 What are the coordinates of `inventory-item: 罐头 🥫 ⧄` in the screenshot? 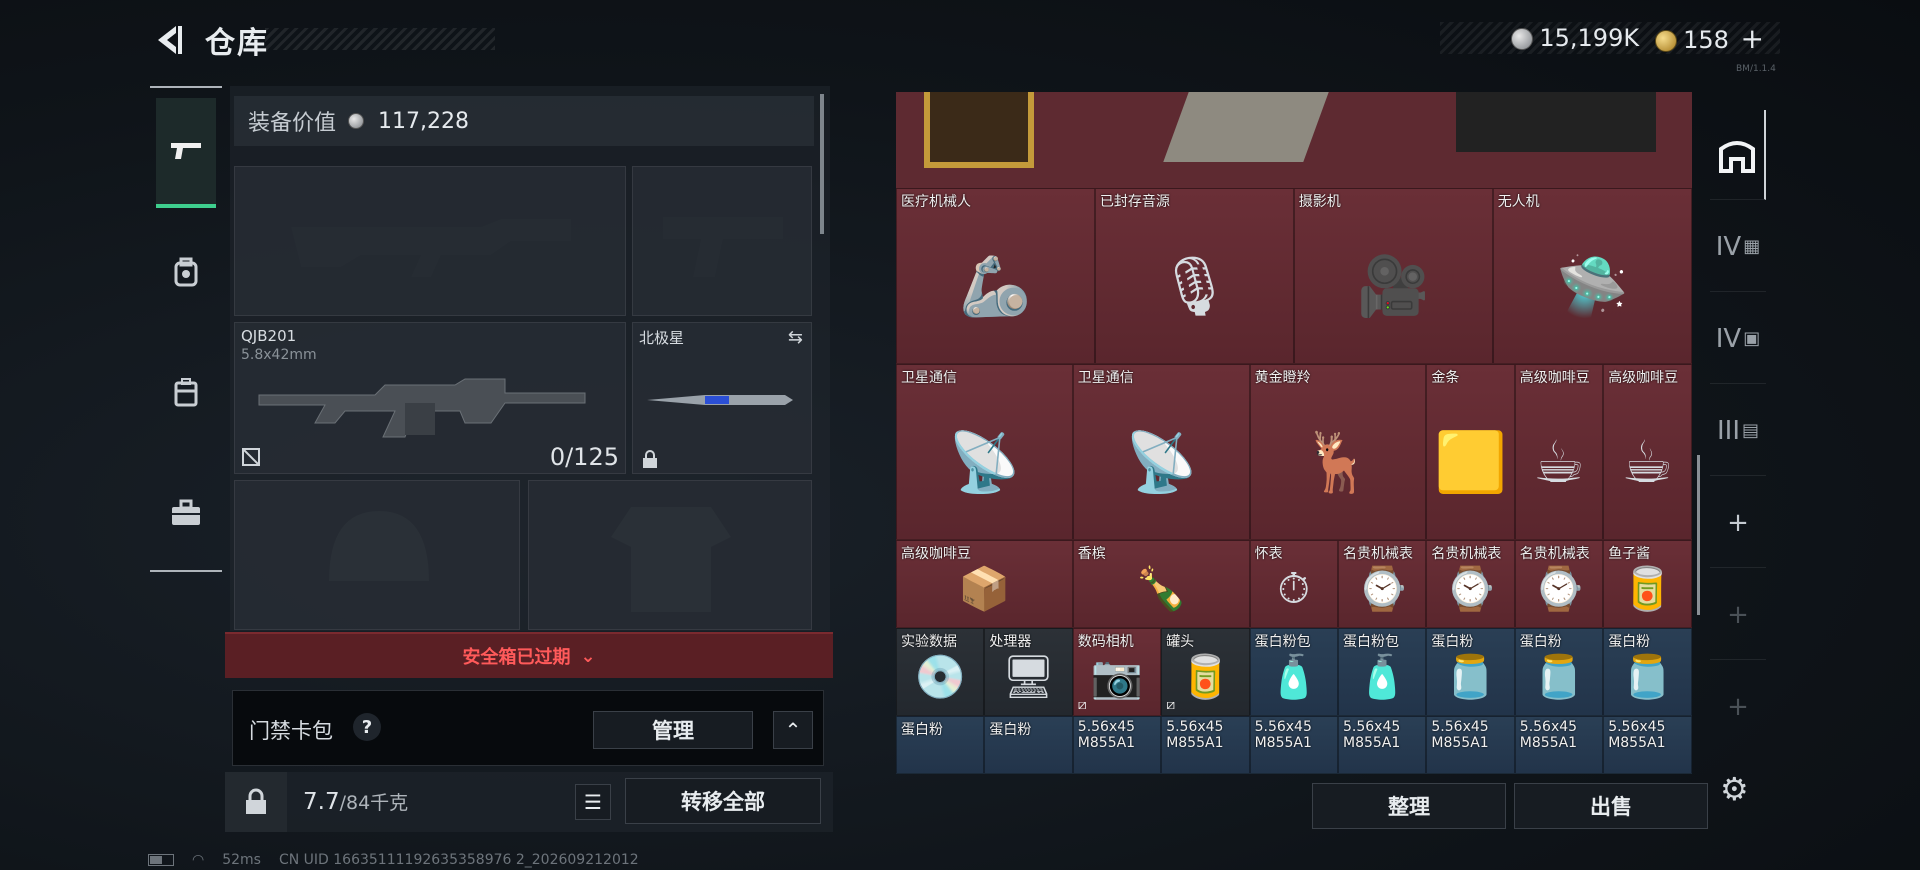 It's located at (1205, 672).